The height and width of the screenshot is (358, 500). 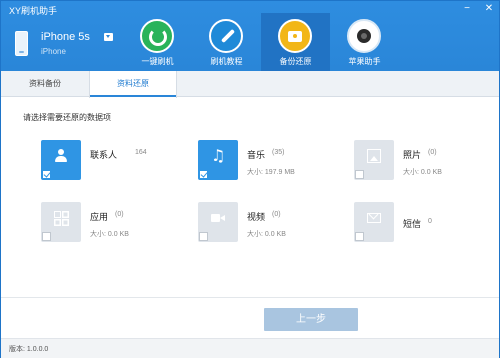 I want to click on window-controls: − ✕, so click(x=478, y=9).